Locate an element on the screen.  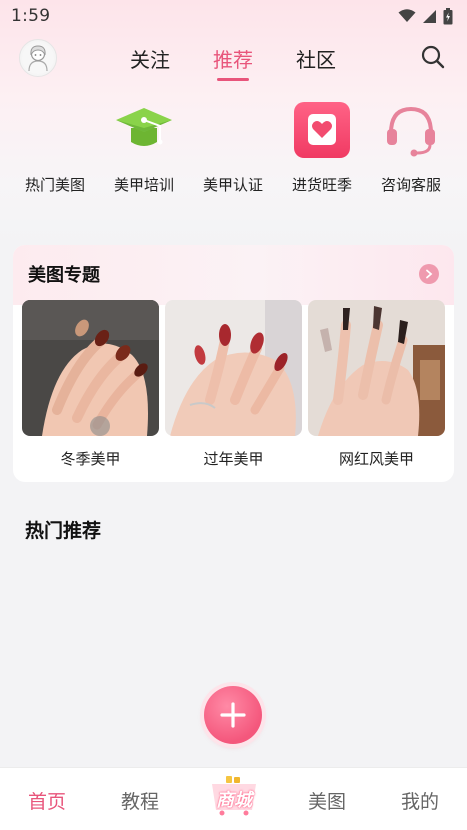
hot-recommend-title: 热门推荐 is located at coordinates (63, 531).